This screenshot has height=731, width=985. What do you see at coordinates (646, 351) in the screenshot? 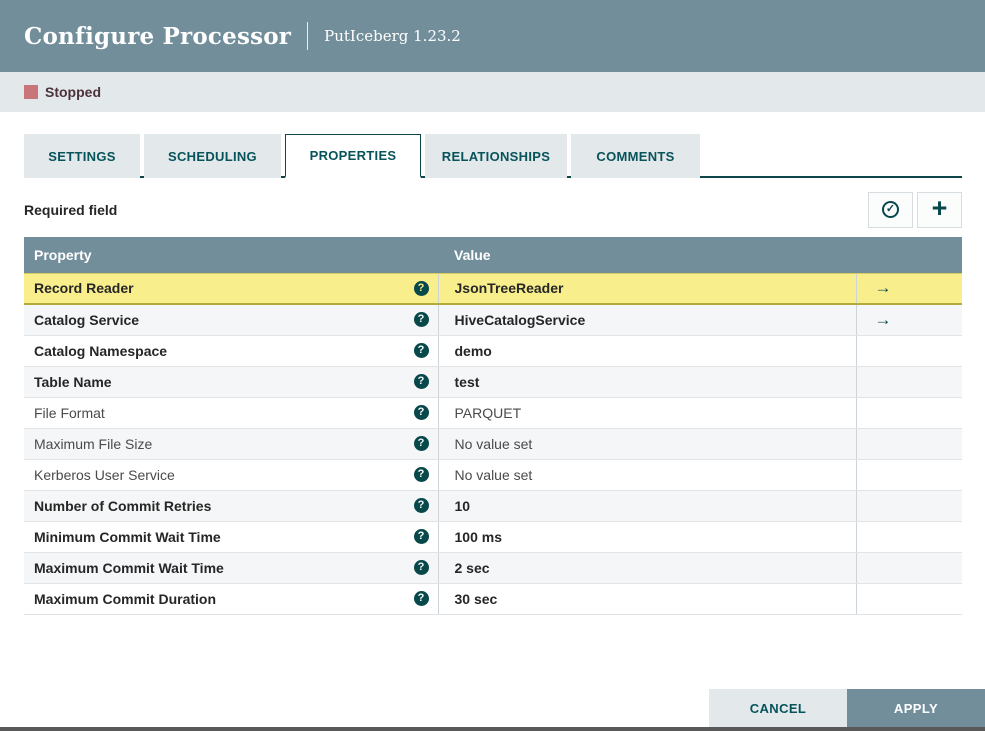
I see `property-value-cell: demo` at bounding box center [646, 351].